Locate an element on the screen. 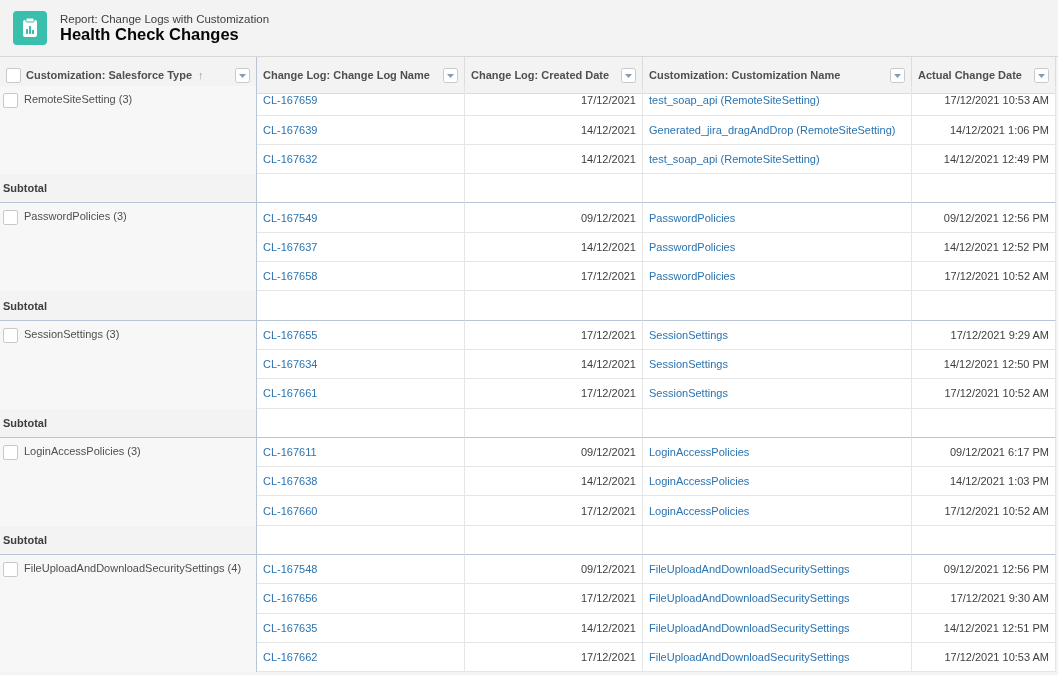 The image size is (1058, 675). column-header: Actual Change Date is located at coordinates (984, 75).